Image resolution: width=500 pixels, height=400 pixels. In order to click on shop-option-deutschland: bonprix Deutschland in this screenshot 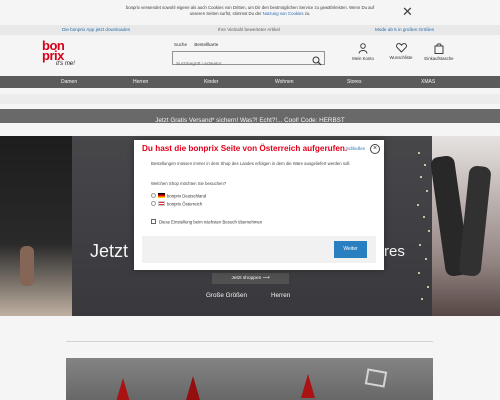, I will do `click(178, 196)`.